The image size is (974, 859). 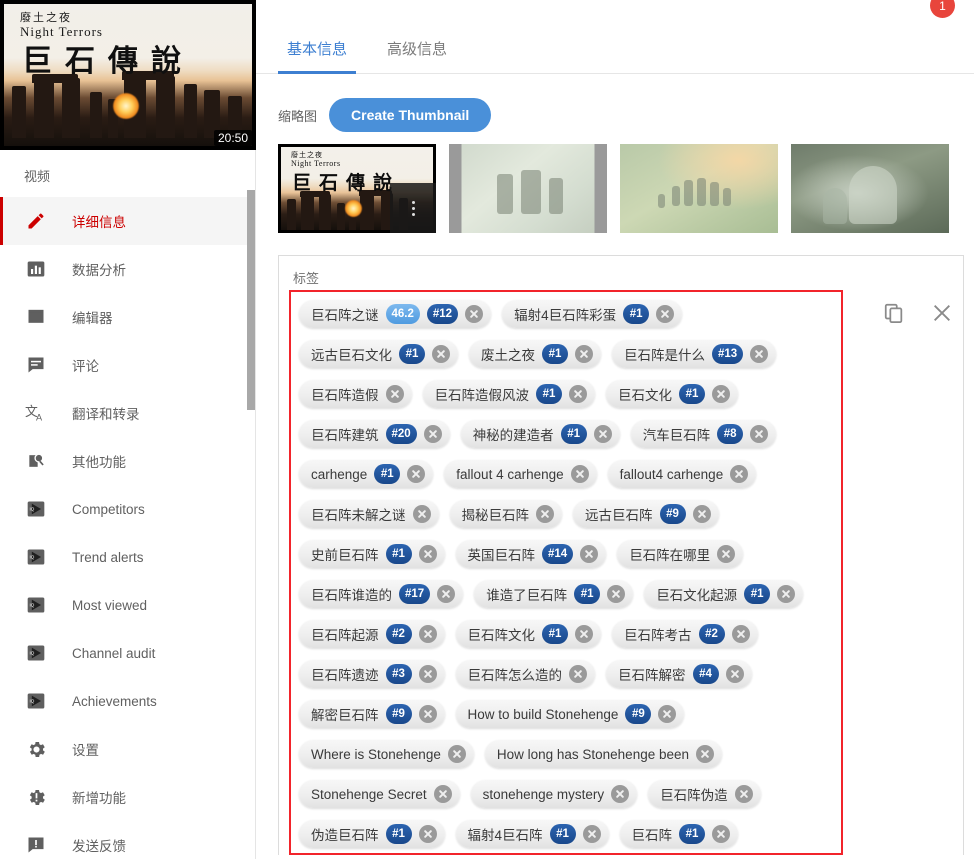 I want to click on tag-chip: 巨石阵怎么造的, so click(x=525, y=674).